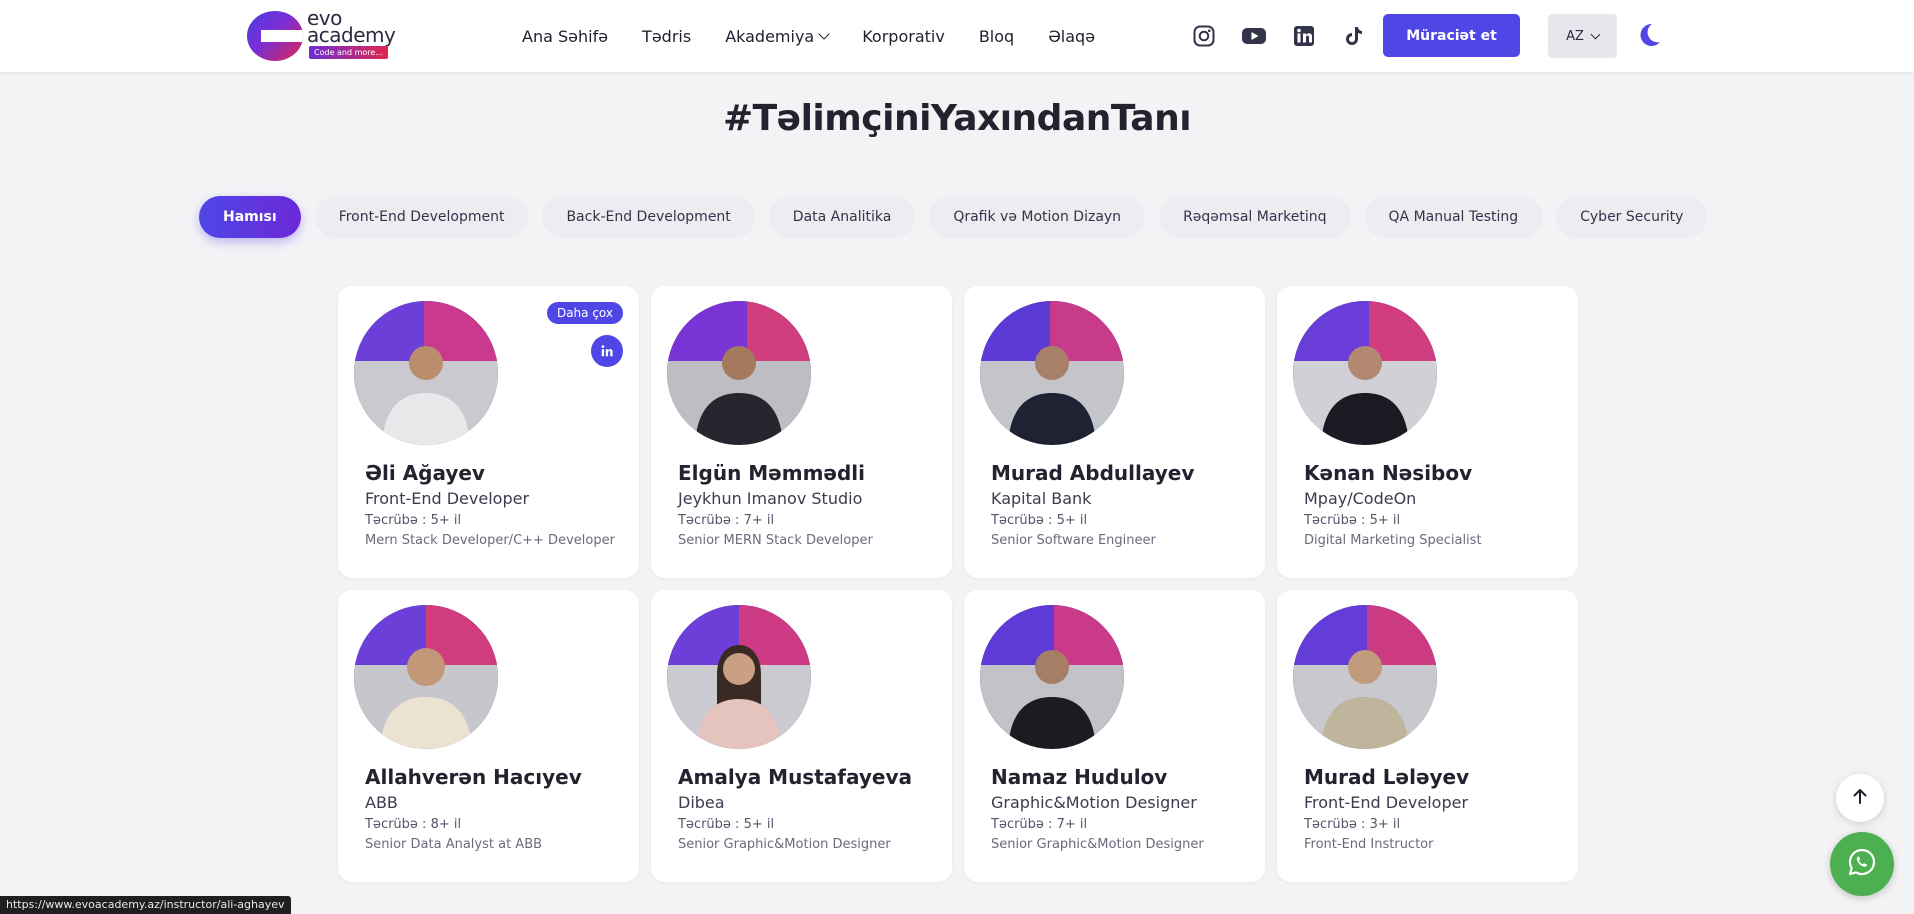 The width and height of the screenshot is (1914, 914). Describe the element at coordinates (1354, 36) in the screenshot. I see `tiktok-icon` at that location.